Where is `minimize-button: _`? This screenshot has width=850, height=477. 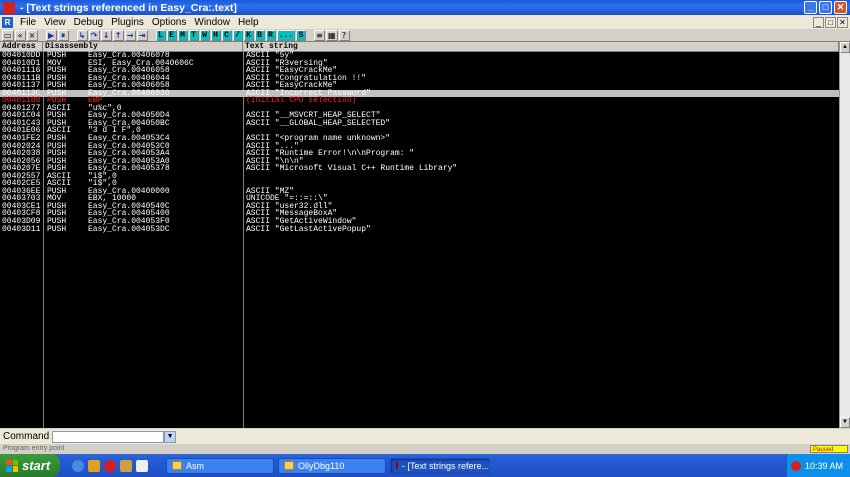
minimize-button: _ is located at coordinates (810, 7).